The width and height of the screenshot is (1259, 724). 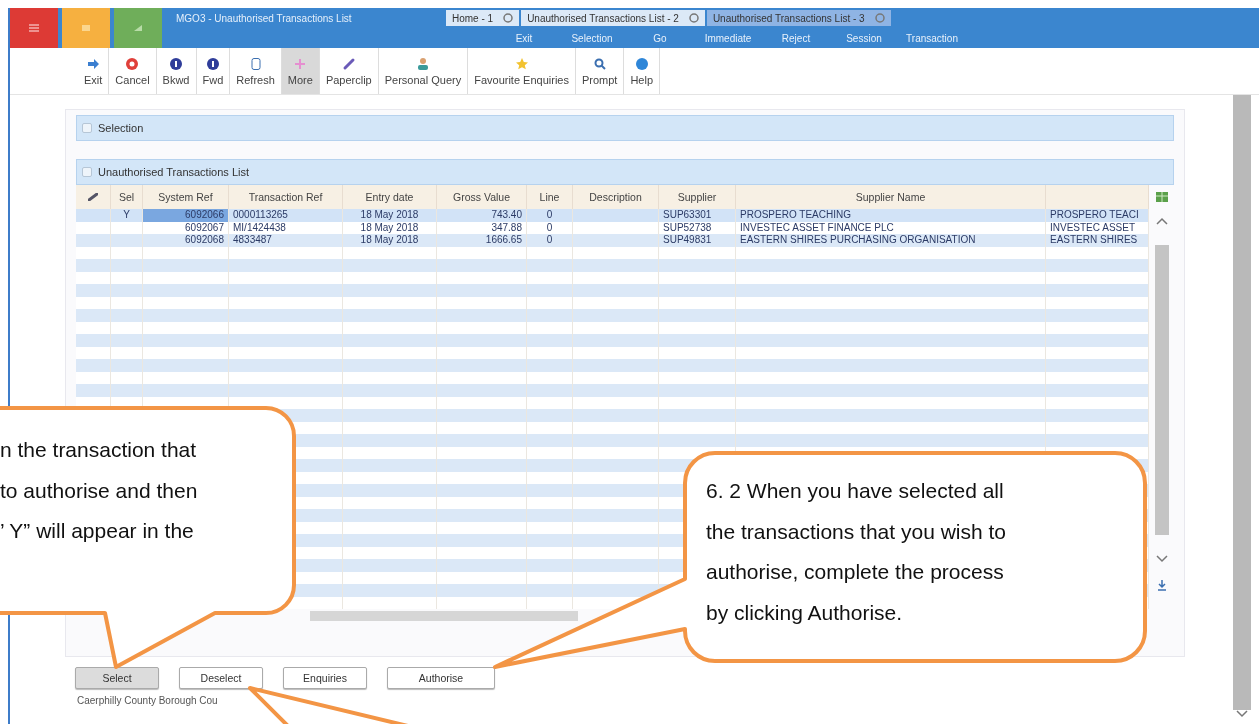 I want to click on action-button: Select, so click(x=117, y=678).